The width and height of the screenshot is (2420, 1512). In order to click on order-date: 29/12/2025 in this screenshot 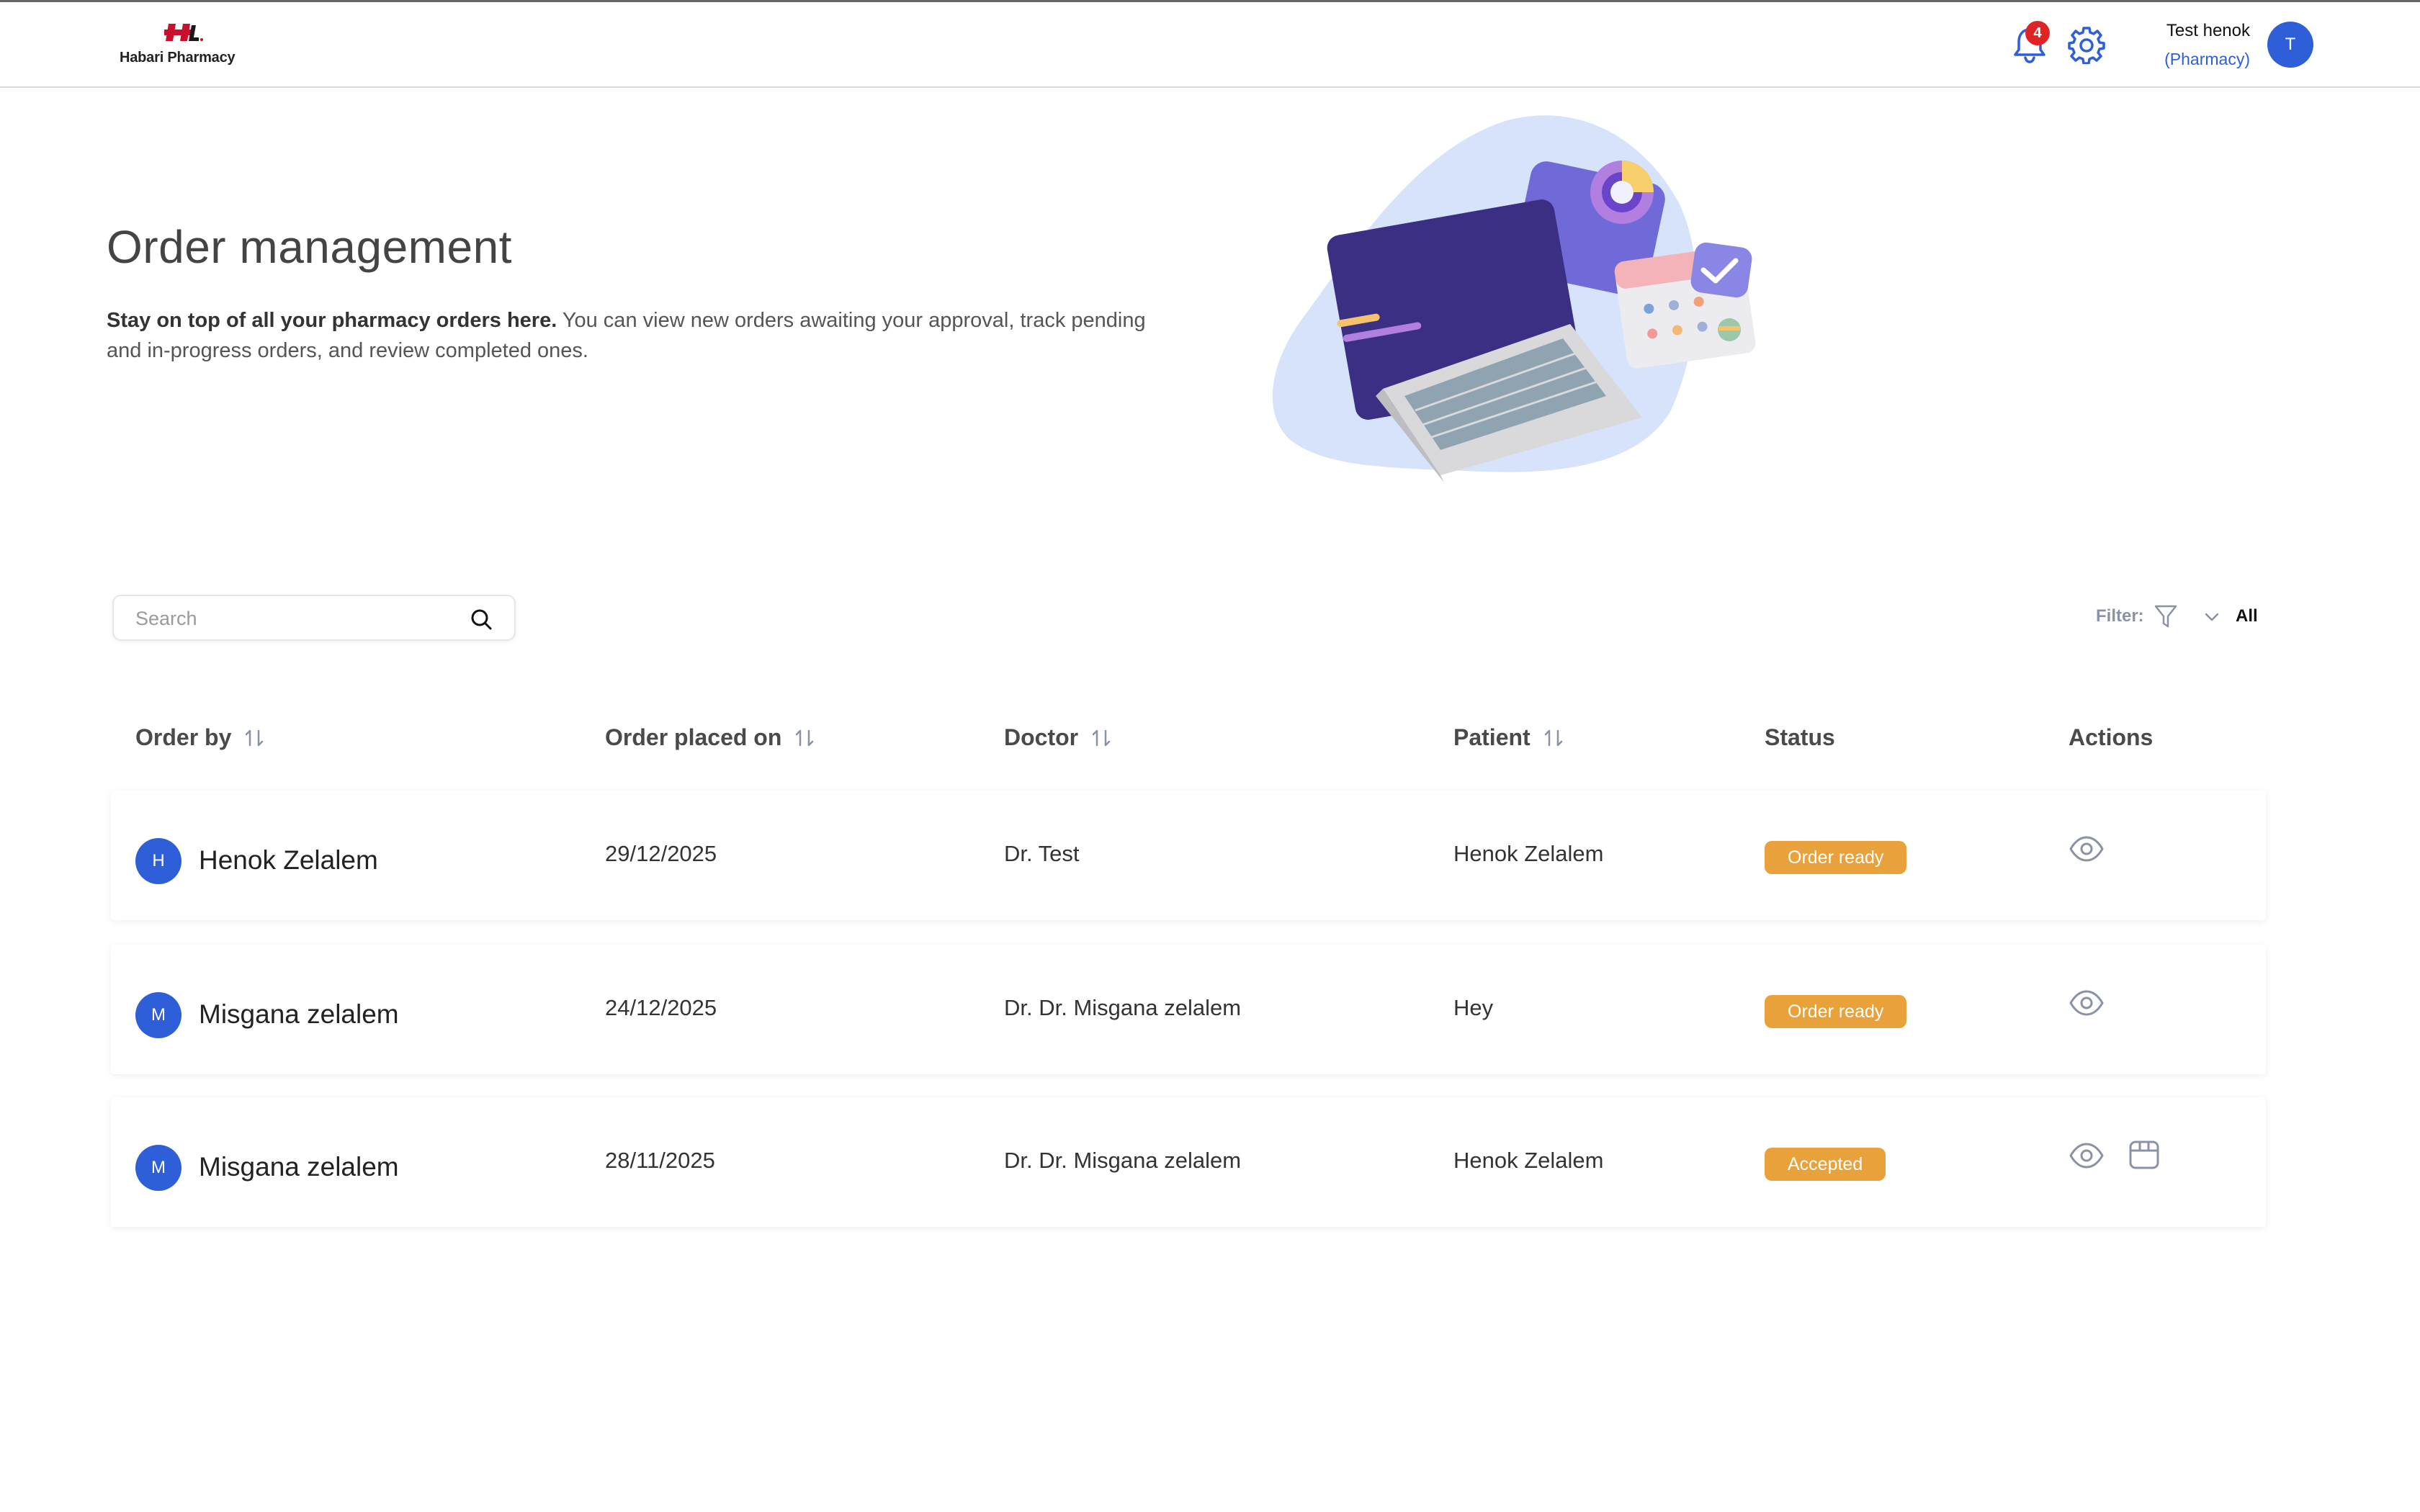, I will do `click(661, 853)`.